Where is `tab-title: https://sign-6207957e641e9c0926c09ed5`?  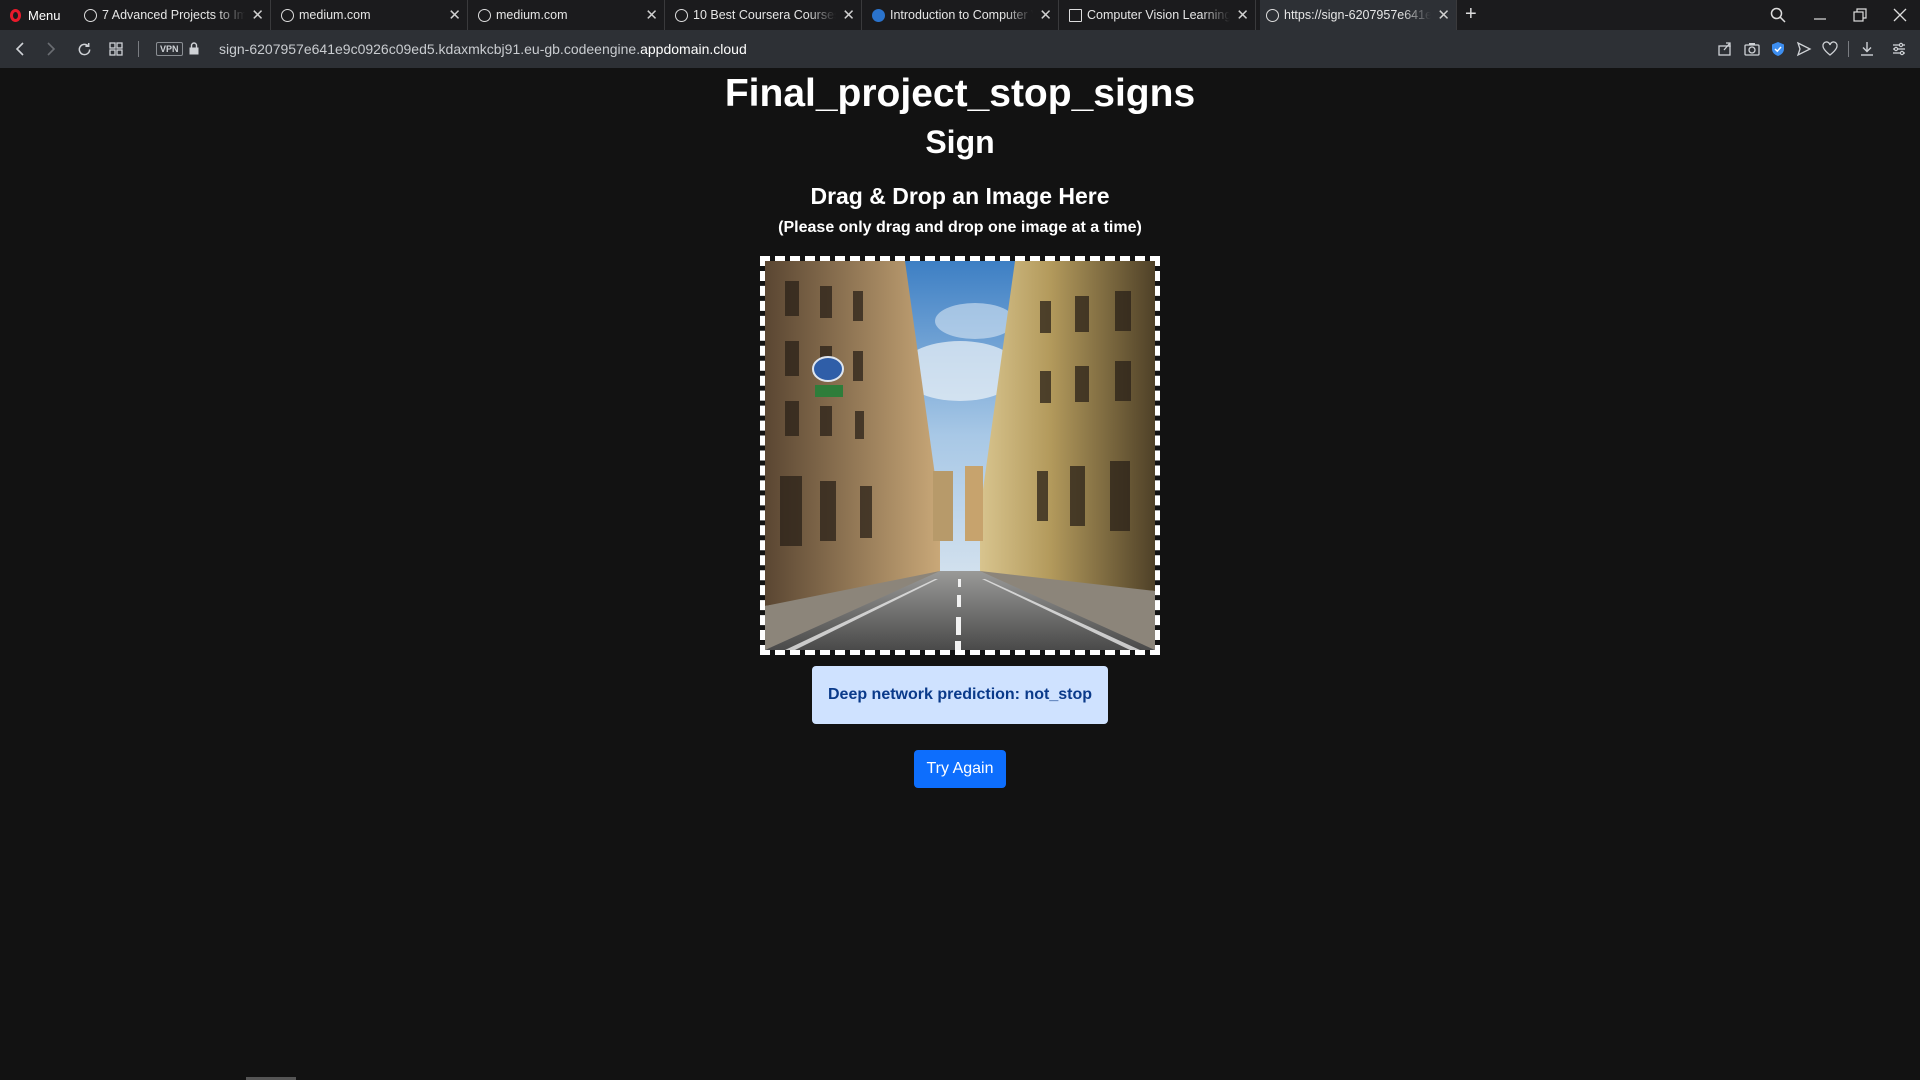
tab-title: https://sign-6207957e641e9c0926c09ed5 is located at coordinates (1358, 15).